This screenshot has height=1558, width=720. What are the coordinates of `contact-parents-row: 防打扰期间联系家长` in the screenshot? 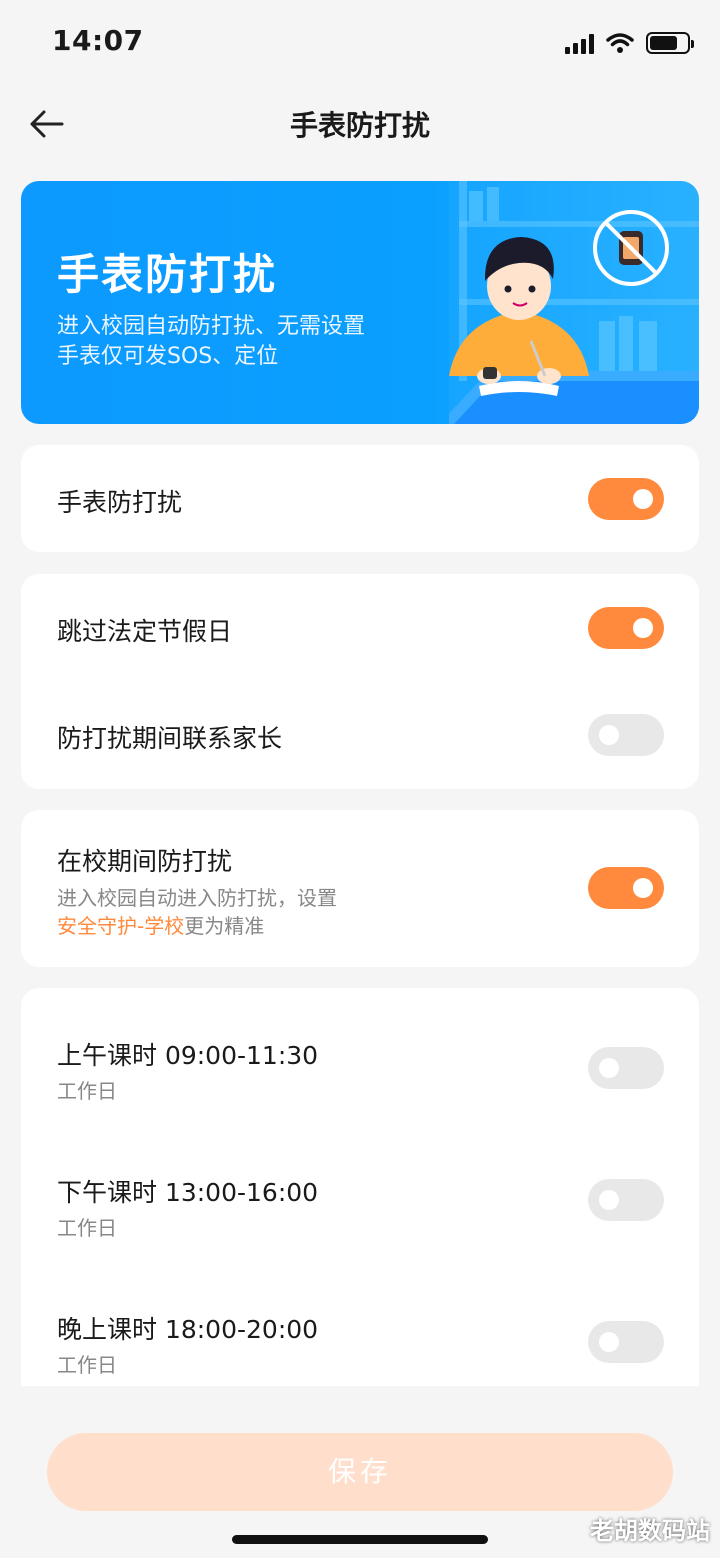 It's located at (360, 735).